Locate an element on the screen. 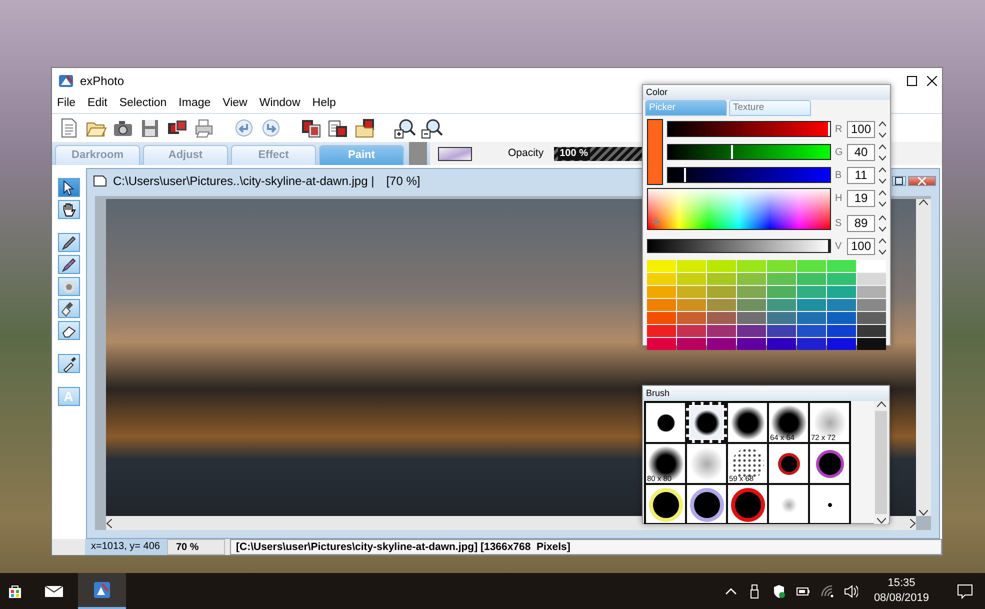 This screenshot has height=609, width=985. menu-item: File is located at coordinates (66, 103).